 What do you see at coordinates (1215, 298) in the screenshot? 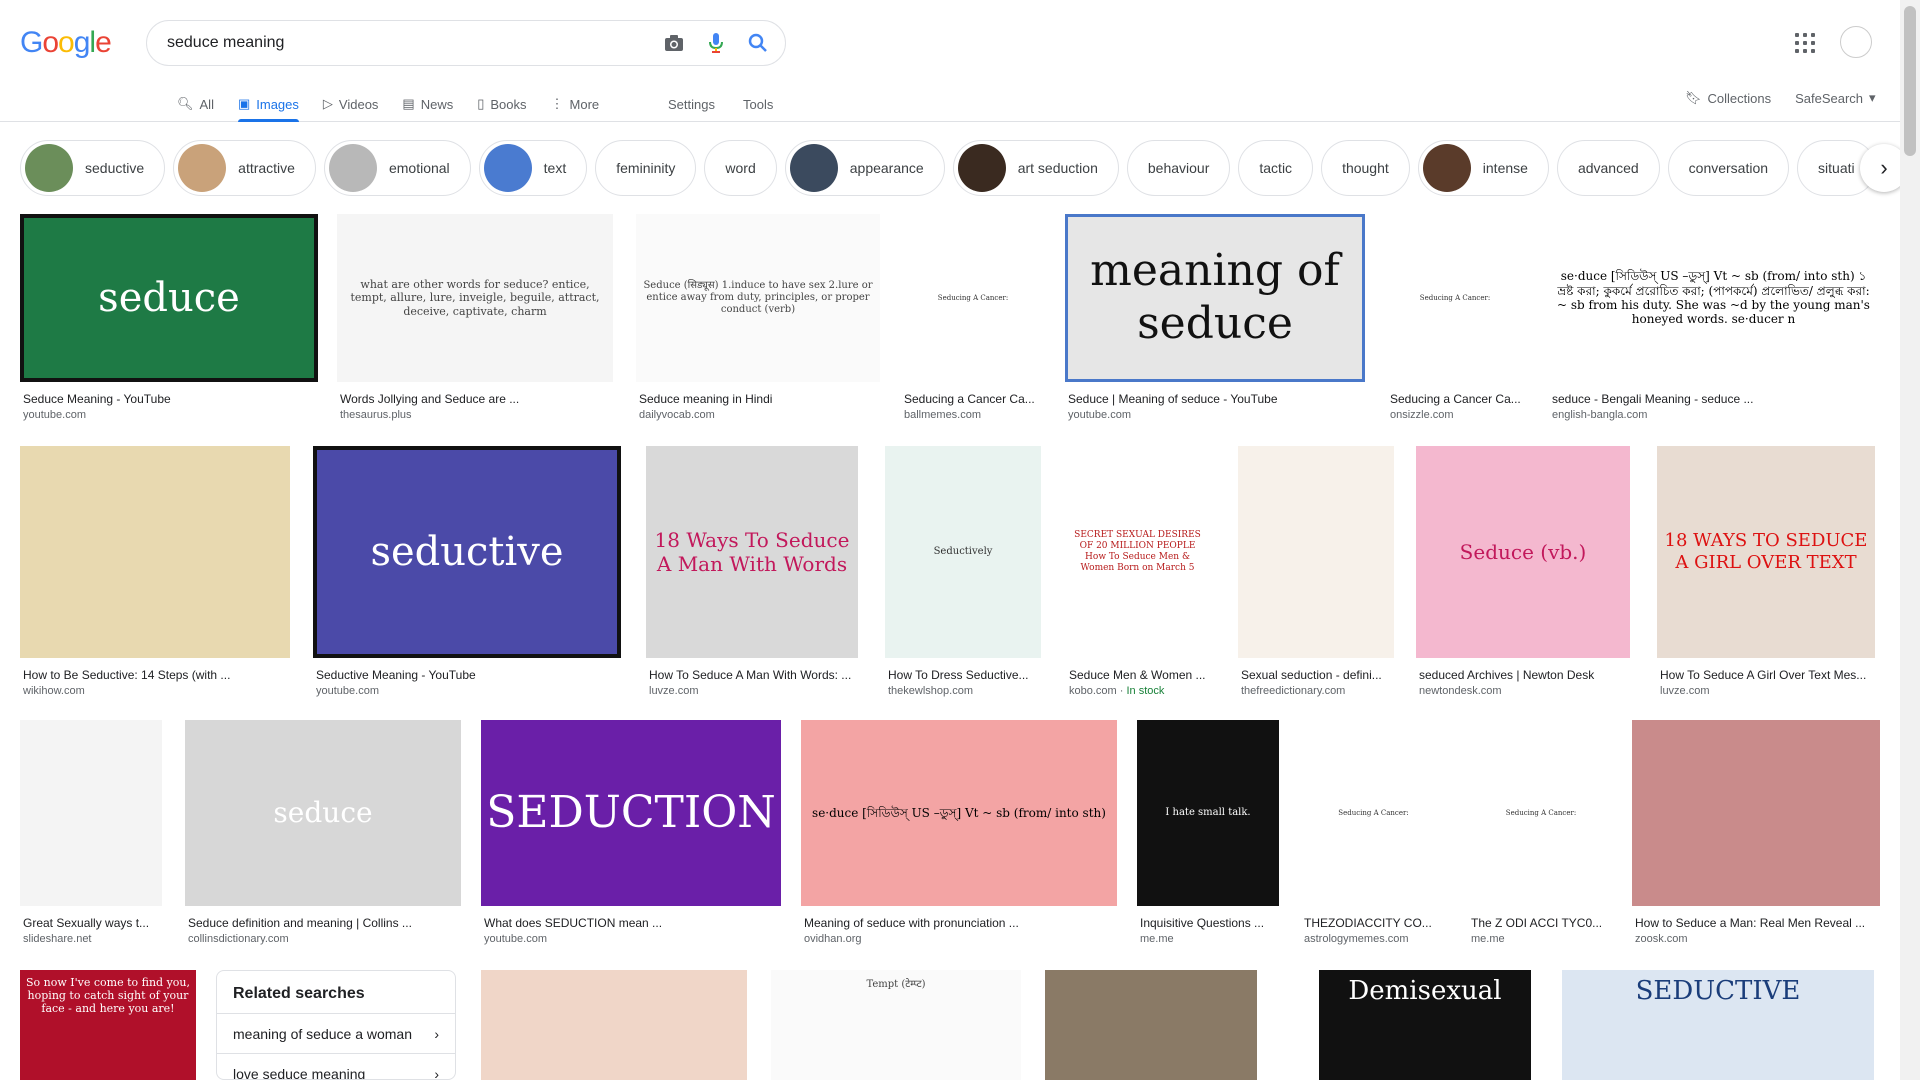
I see `result-thumbnail: meaning of seduce` at bounding box center [1215, 298].